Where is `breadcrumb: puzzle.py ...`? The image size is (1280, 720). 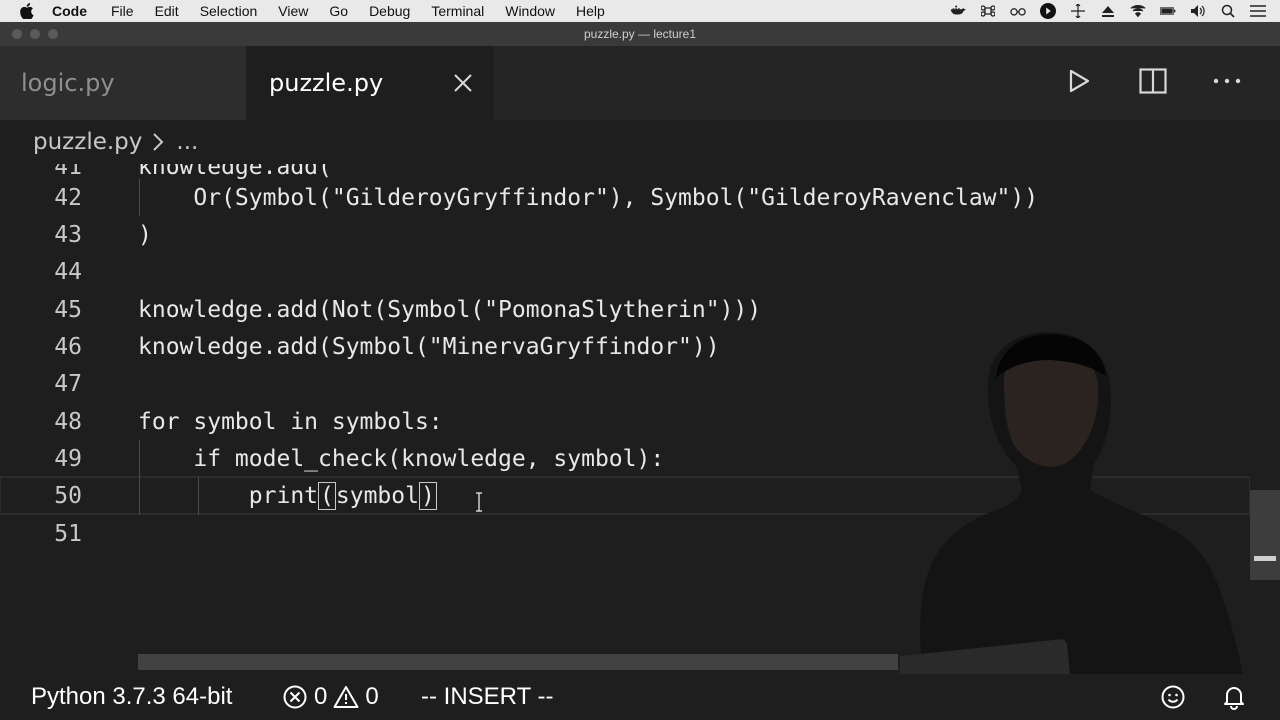
breadcrumb: puzzle.py ... is located at coordinates (640, 142).